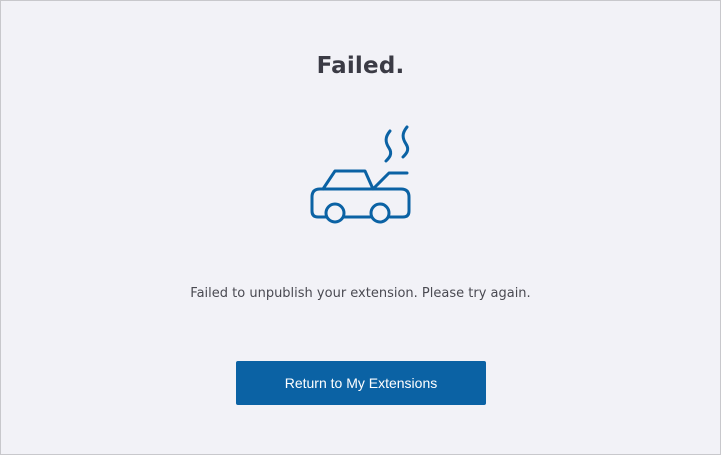 The height and width of the screenshot is (455, 721). Describe the element at coordinates (361, 383) in the screenshot. I see `return-to-my-extensions-button: Return to My Extensions` at that location.